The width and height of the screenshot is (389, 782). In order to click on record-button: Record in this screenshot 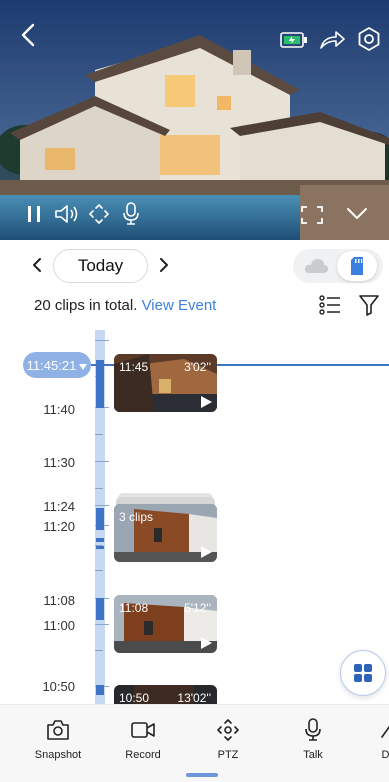, I will do `click(143, 739)`.